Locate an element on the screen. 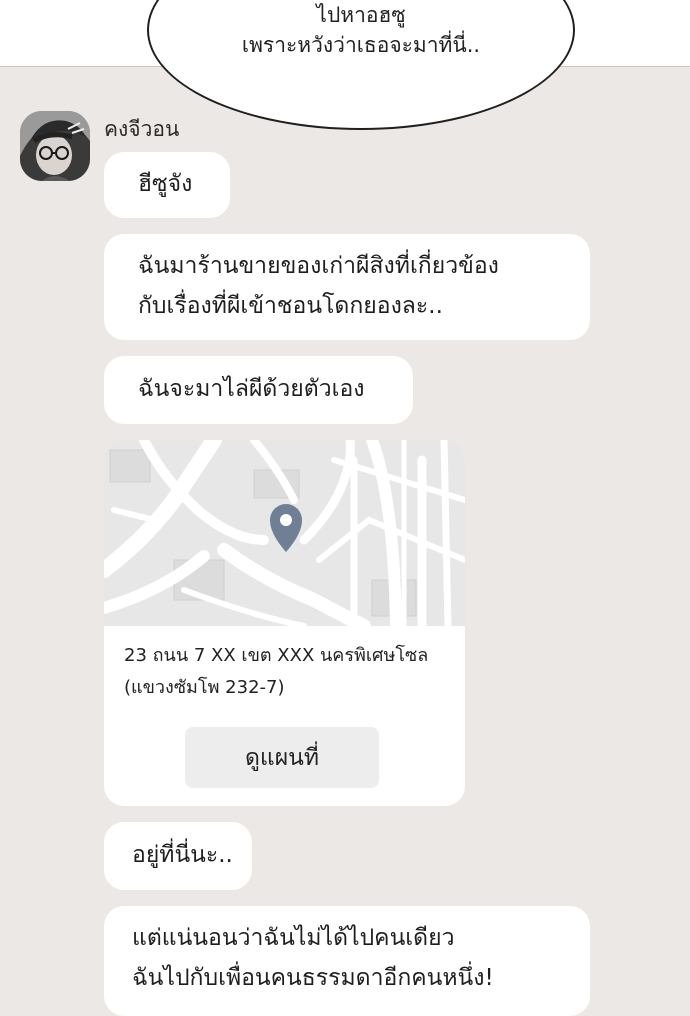 Image resolution: width=690 pixels, height=1016 pixels. message-bubble: ฮีซูจัง is located at coordinates (167, 185).